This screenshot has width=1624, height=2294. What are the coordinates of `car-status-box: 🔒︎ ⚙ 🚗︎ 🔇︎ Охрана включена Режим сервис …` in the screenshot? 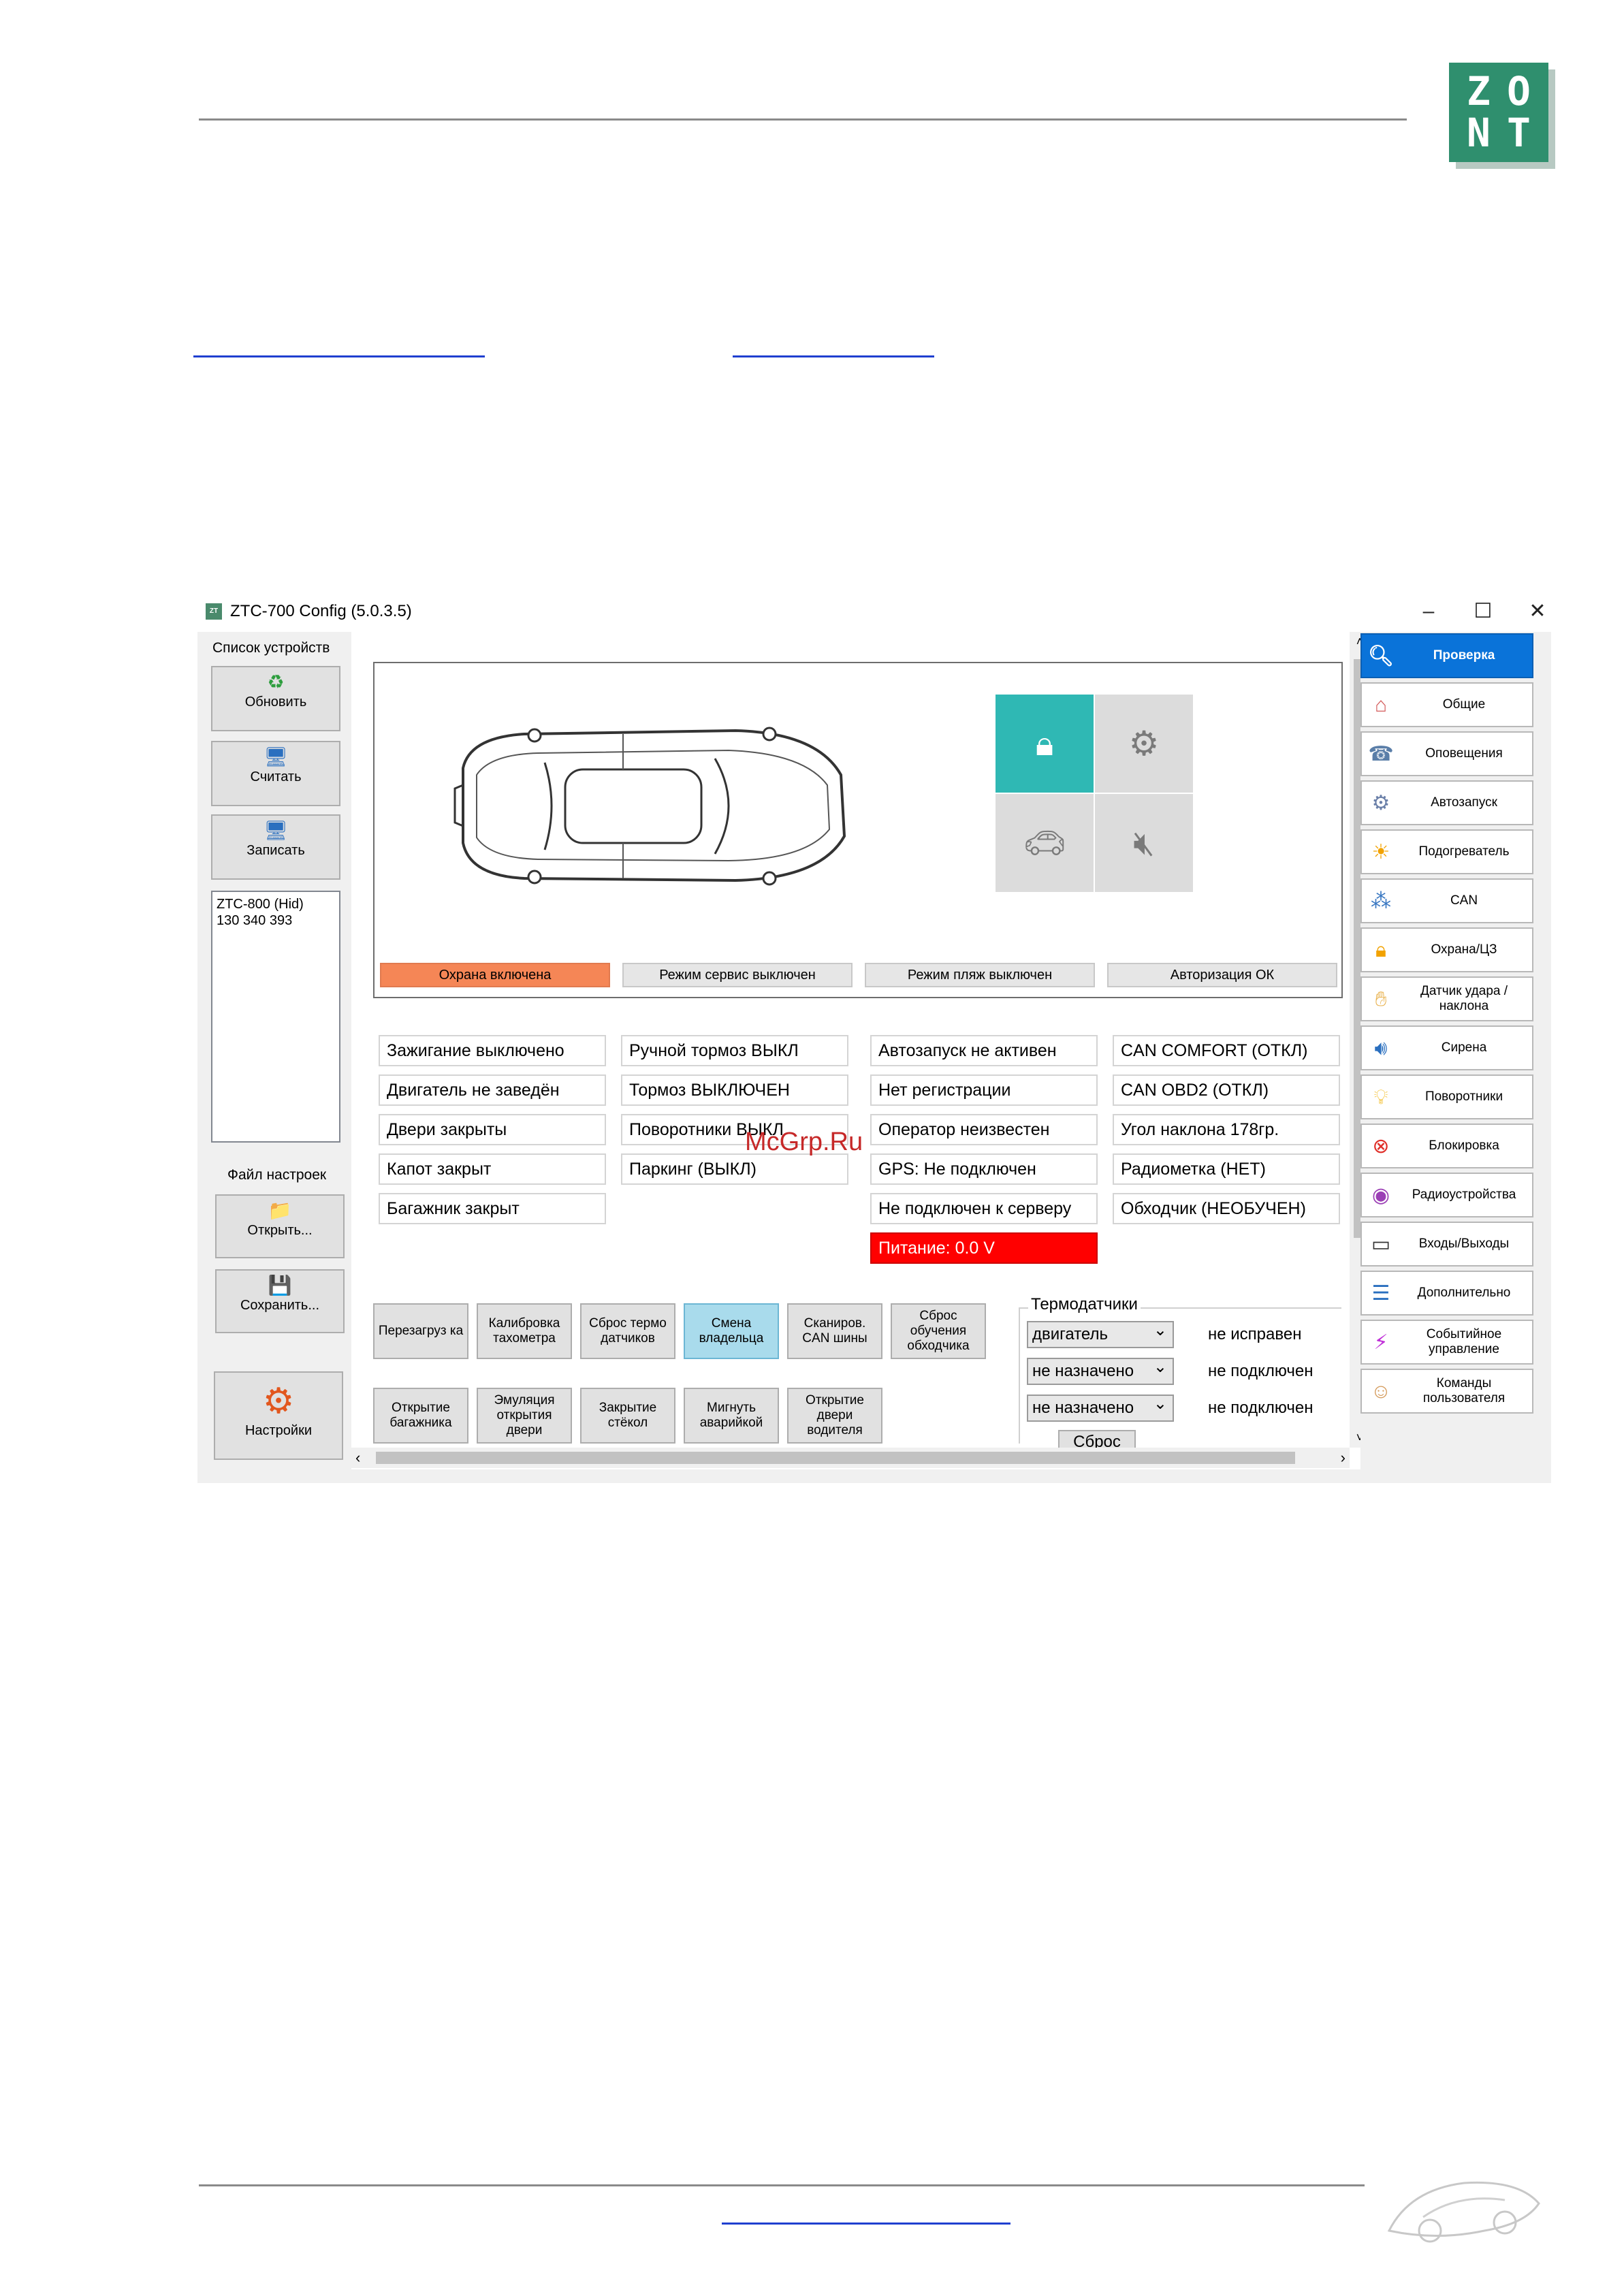 It's located at (858, 830).